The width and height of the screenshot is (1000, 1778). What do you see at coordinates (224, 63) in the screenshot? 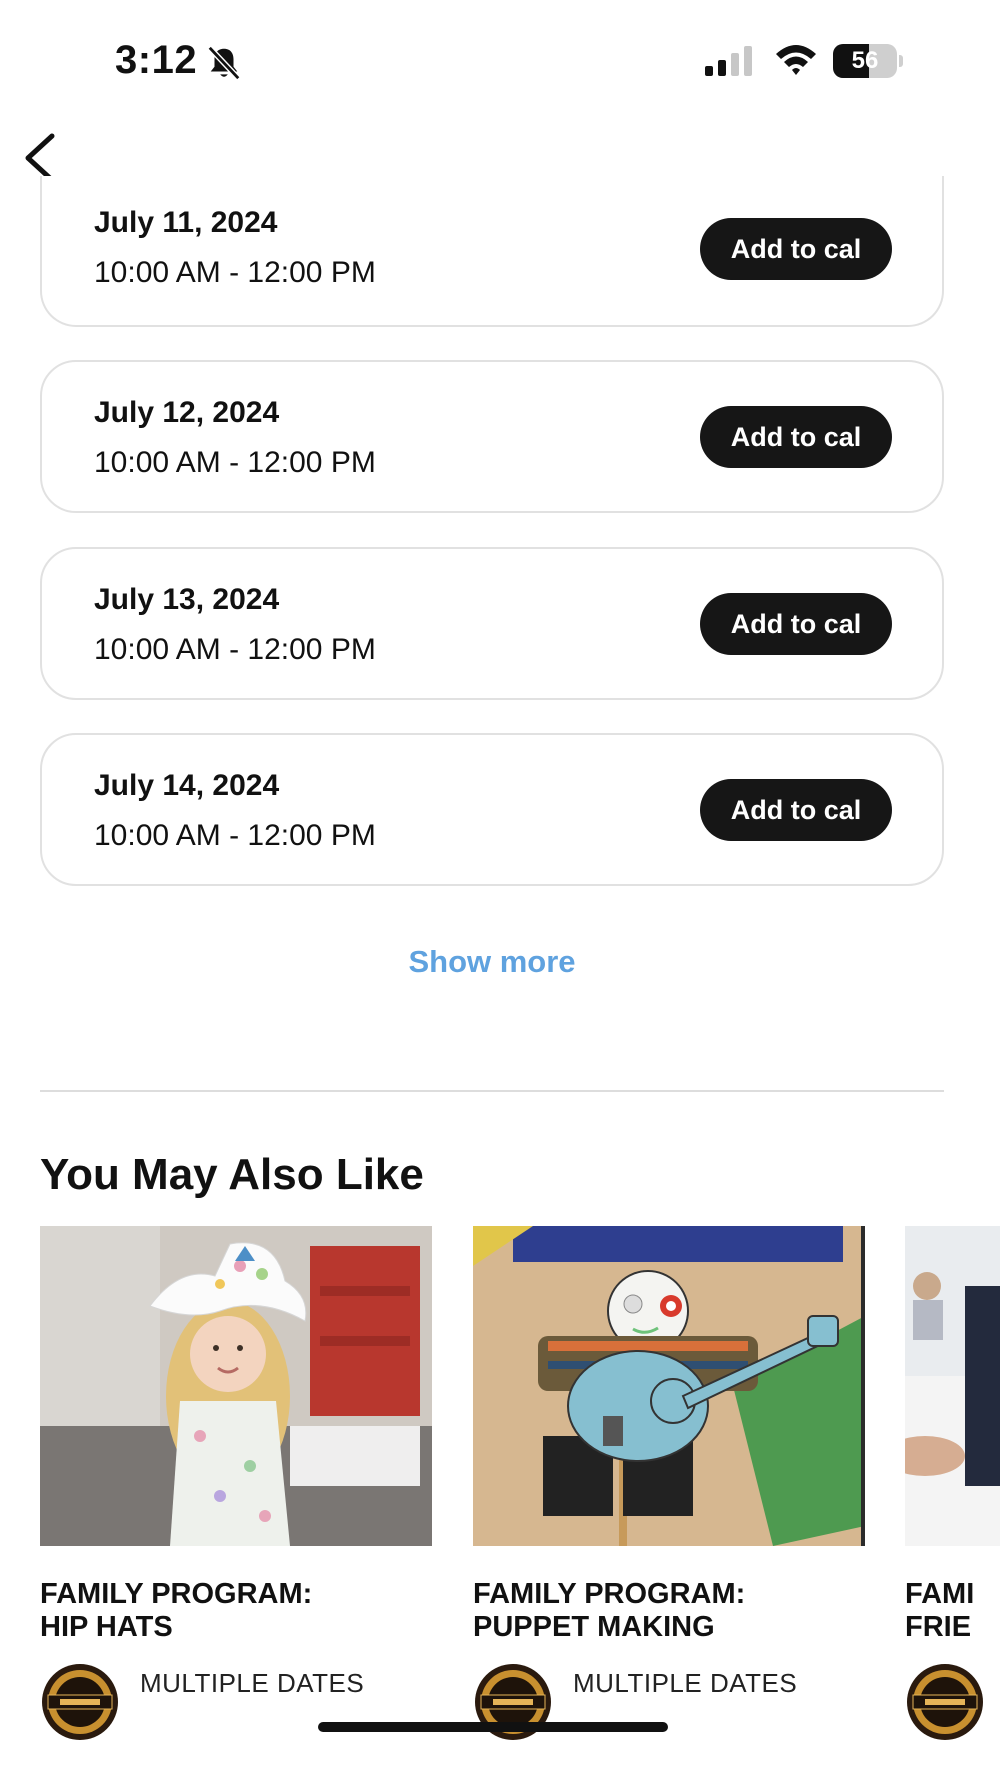
I see `bell-muted-icon` at bounding box center [224, 63].